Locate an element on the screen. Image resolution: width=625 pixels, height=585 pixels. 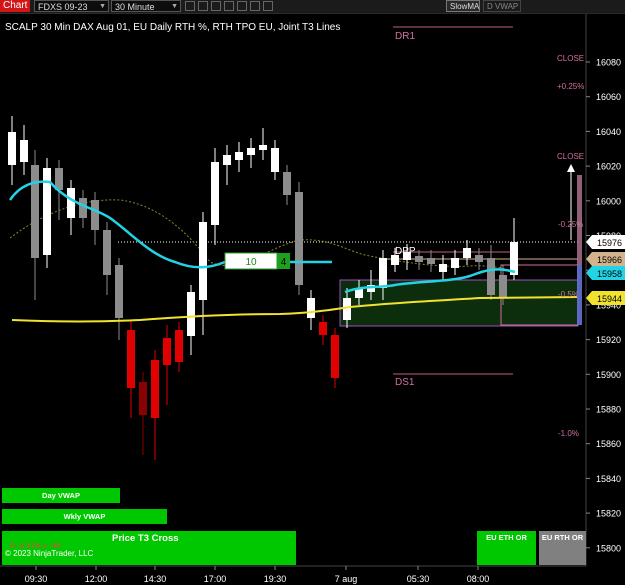
time-tick-label: 12:00 is located at coordinates (96, 579).